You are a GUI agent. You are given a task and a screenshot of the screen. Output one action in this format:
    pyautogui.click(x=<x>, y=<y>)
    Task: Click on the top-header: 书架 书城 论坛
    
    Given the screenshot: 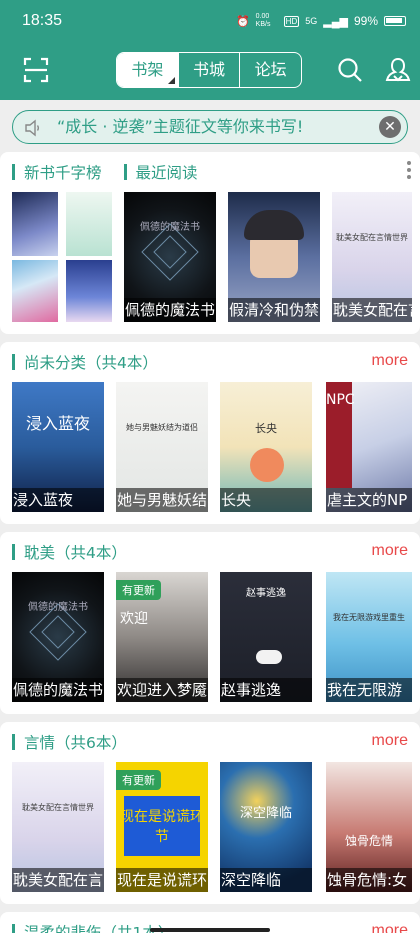 What is the action you would take?
    pyautogui.click(x=210, y=72)
    